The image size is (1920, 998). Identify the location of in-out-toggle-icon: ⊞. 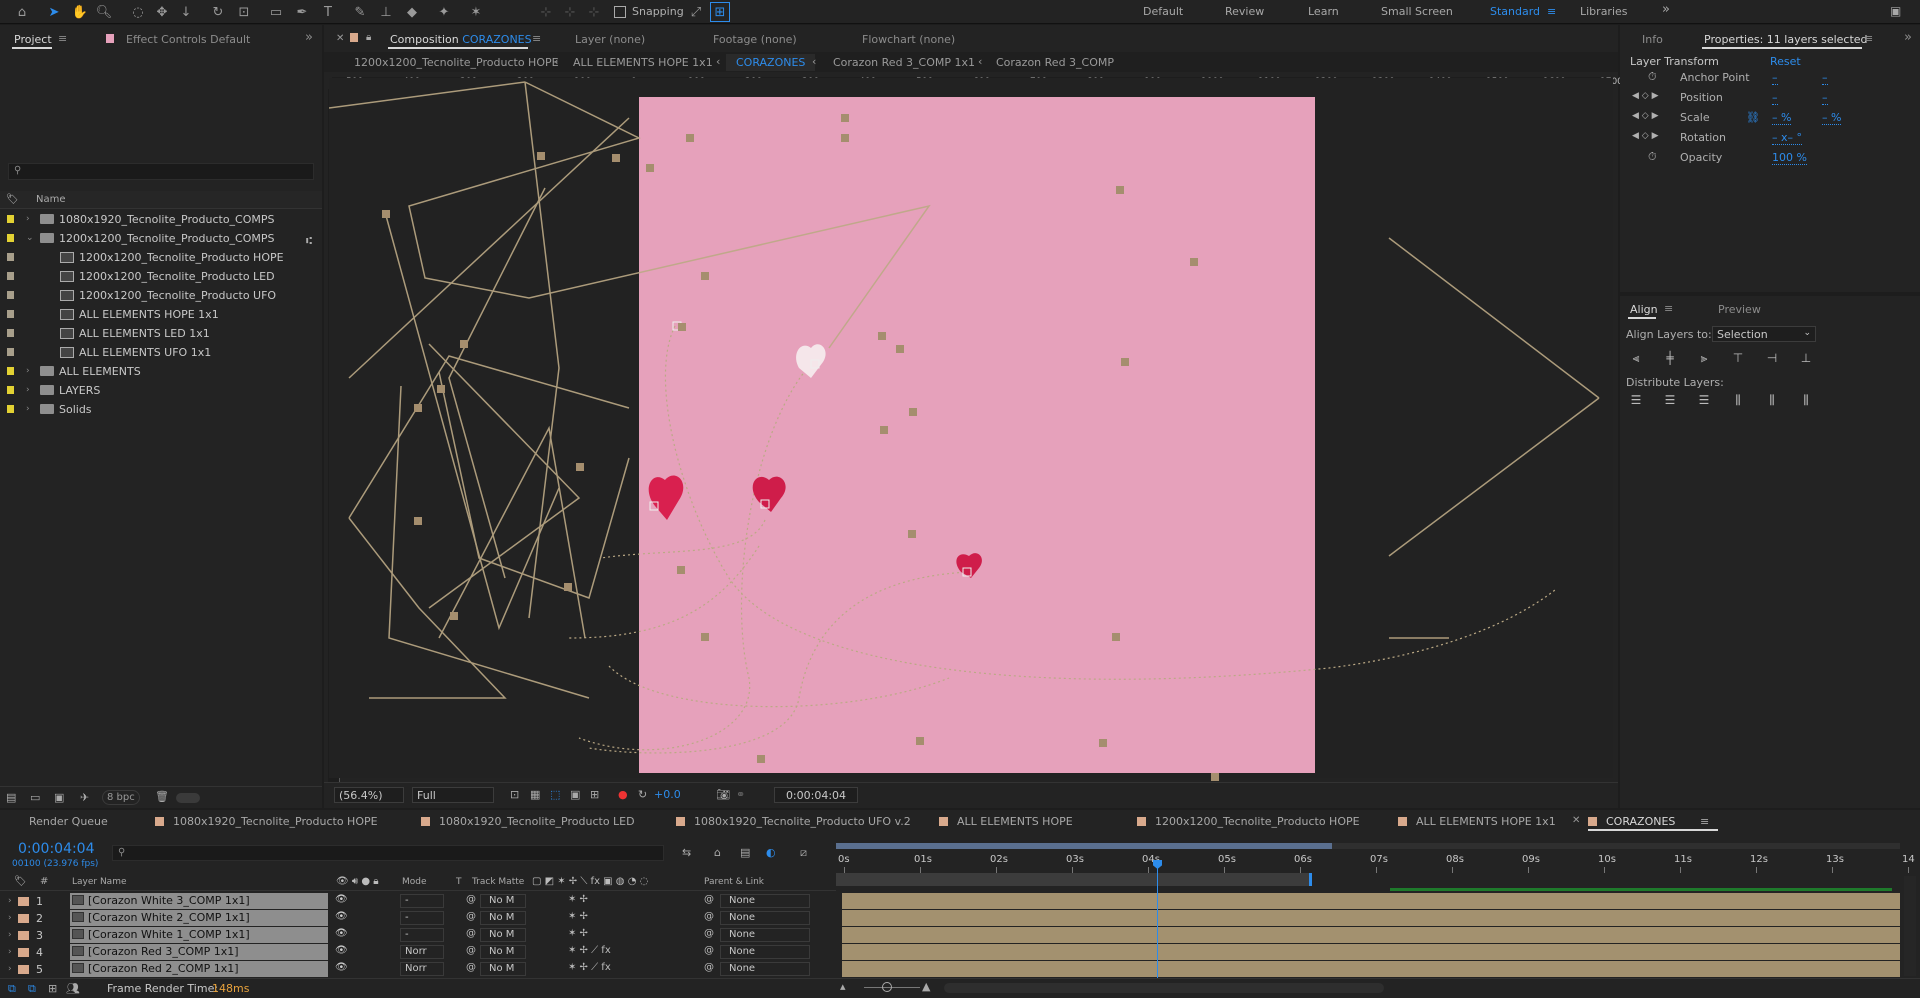
(52, 988).